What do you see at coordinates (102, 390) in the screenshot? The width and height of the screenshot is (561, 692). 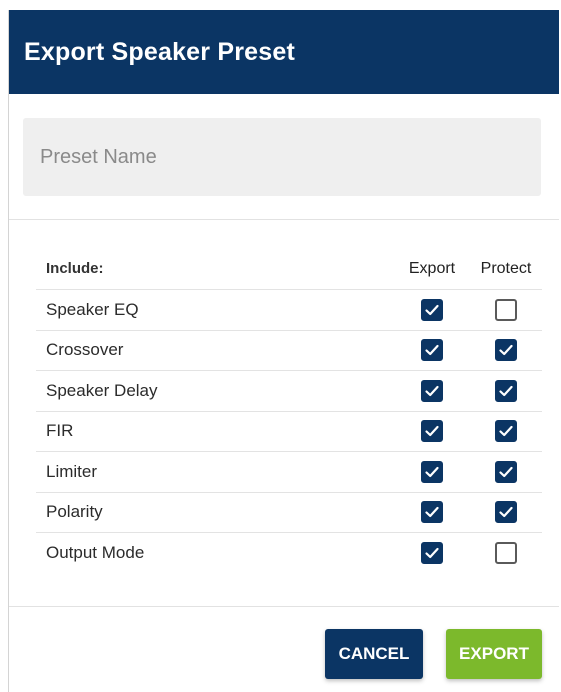 I see `row-label: Speaker Delay` at bounding box center [102, 390].